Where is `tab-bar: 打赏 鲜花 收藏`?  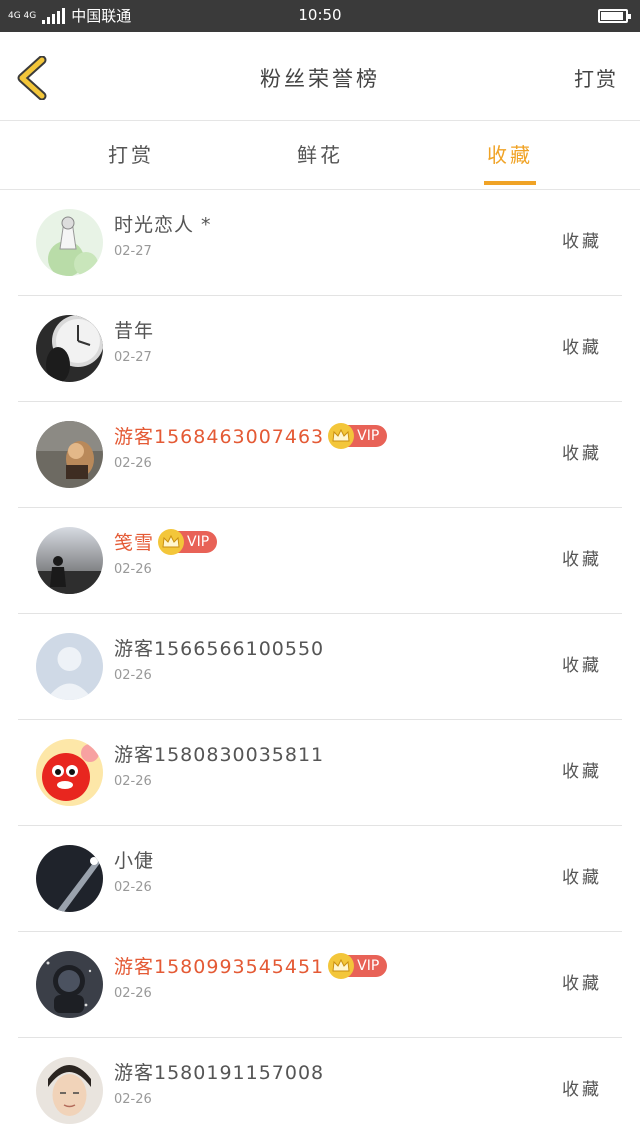
tab-bar: 打赏 鲜花 收藏 is located at coordinates (320, 155).